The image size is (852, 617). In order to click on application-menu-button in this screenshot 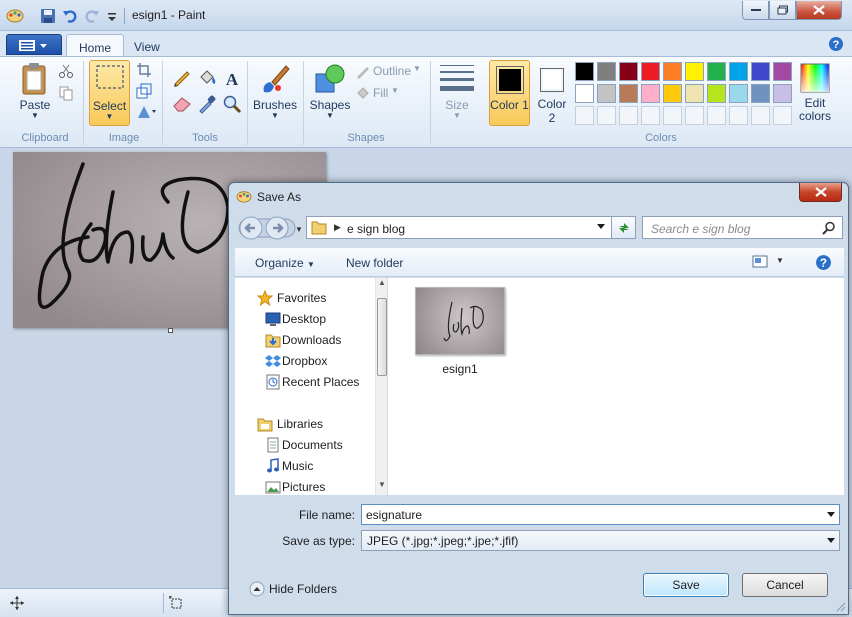, I will do `click(34, 44)`.